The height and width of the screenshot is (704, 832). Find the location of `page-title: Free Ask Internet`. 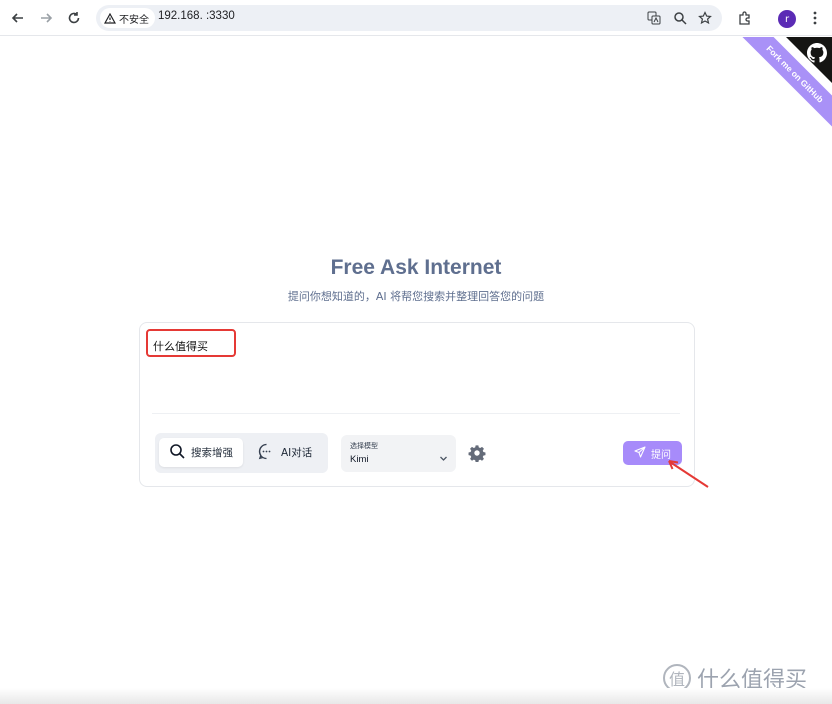

page-title: Free Ask Internet is located at coordinates (416, 267).